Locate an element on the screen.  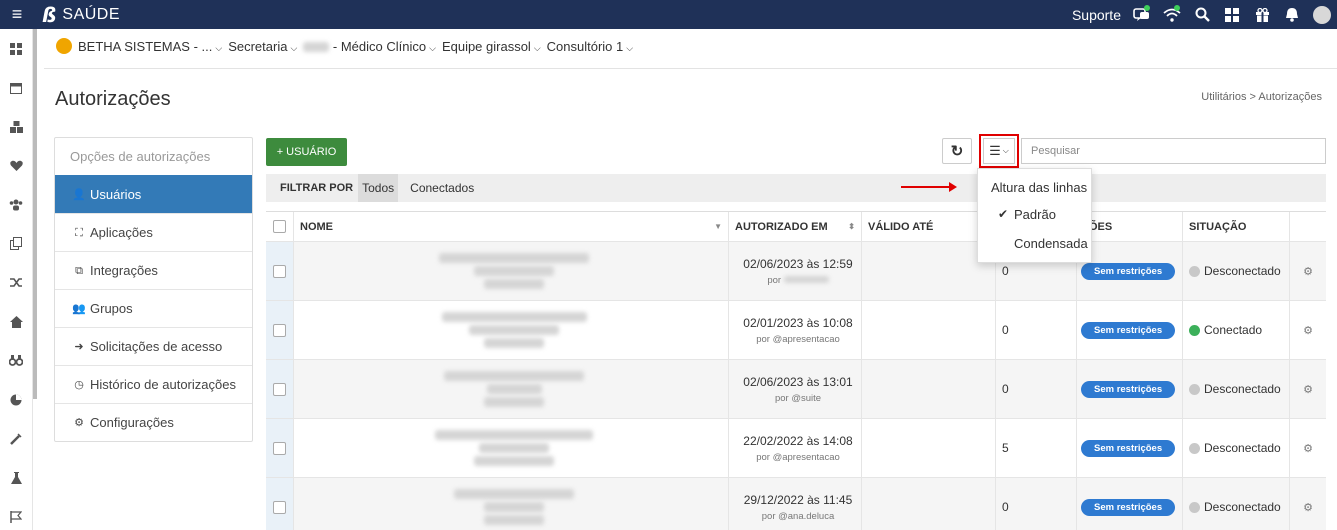
restriction-cell: Sem restrições is located at coordinates (1130, 271).